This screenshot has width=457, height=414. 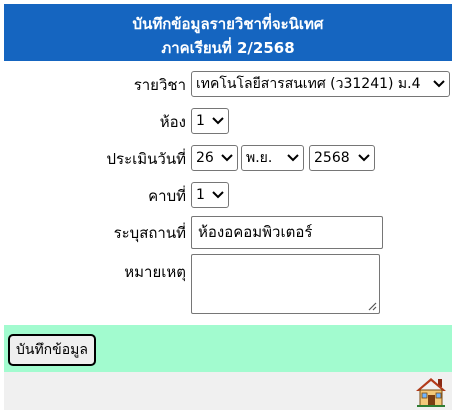 I want to click on period-select: 1, so click(x=210, y=195).